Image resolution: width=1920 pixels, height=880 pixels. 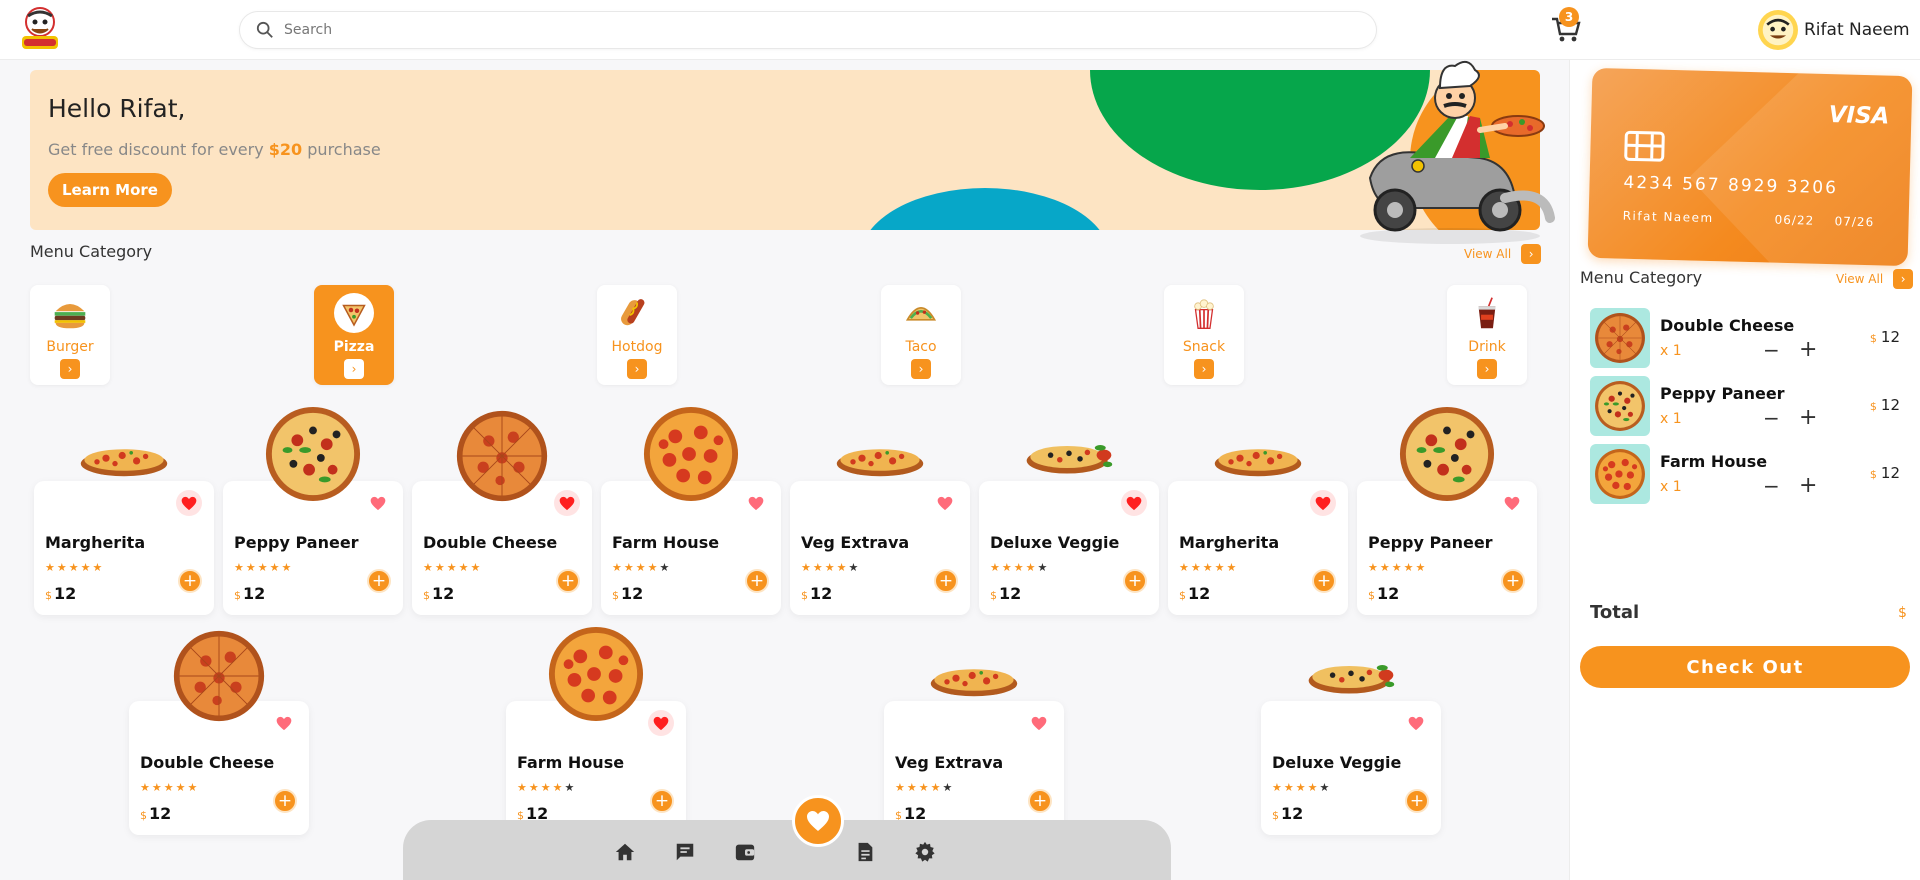 What do you see at coordinates (921, 335) in the screenshot?
I see `category-taco: Taco ›` at bounding box center [921, 335].